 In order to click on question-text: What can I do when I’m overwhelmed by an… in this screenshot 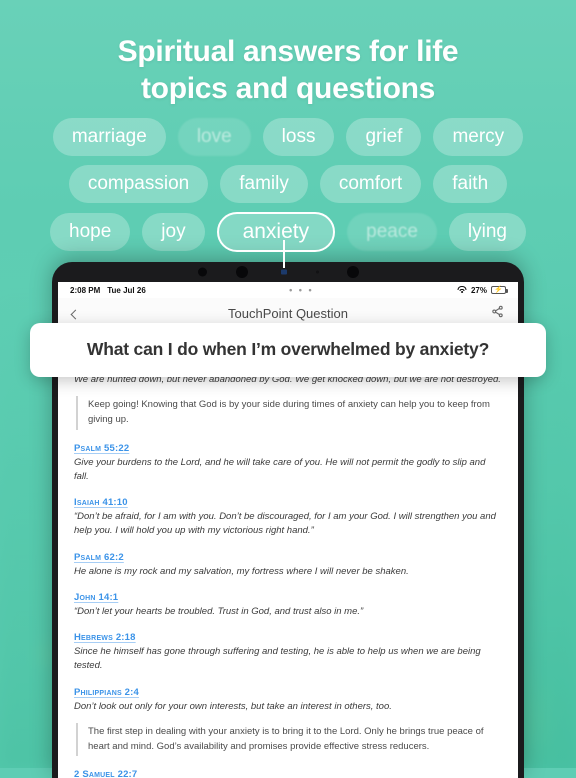, I will do `click(288, 349)`.